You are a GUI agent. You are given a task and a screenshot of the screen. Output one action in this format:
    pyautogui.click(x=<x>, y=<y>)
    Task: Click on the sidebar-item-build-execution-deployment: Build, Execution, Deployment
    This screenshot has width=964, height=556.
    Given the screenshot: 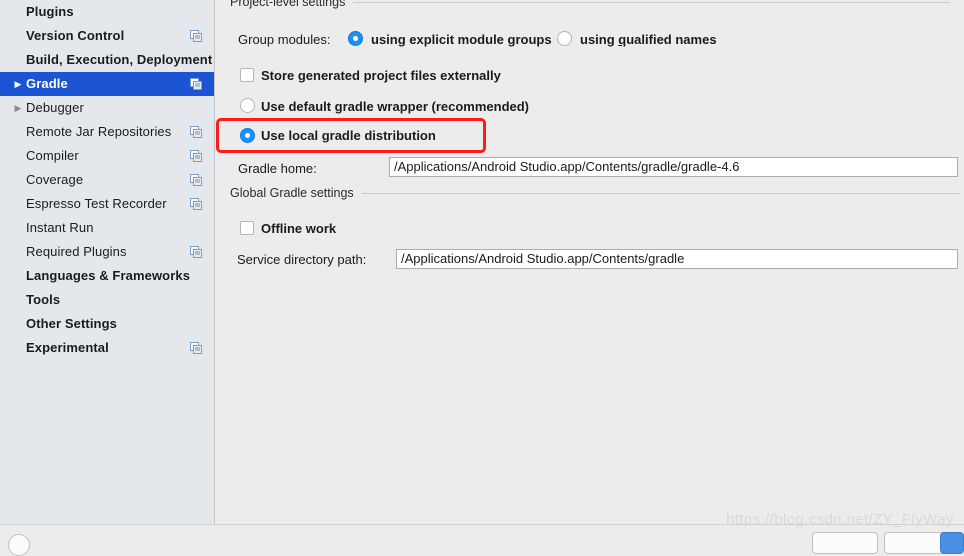 What is the action you would take?
    pyautogui.click(x=107, y=60)
    